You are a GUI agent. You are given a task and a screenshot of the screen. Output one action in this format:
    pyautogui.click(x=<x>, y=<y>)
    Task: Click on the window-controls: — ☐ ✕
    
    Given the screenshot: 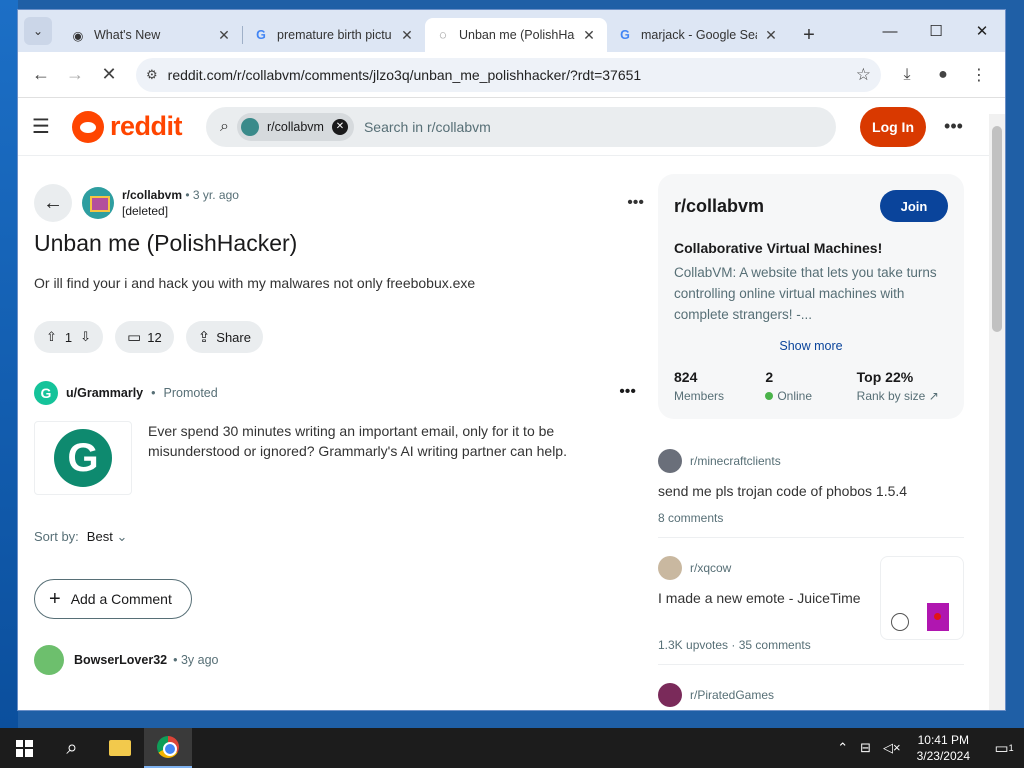 What is the action you would take?
    pyautogui.click(x=936, y=31)
    